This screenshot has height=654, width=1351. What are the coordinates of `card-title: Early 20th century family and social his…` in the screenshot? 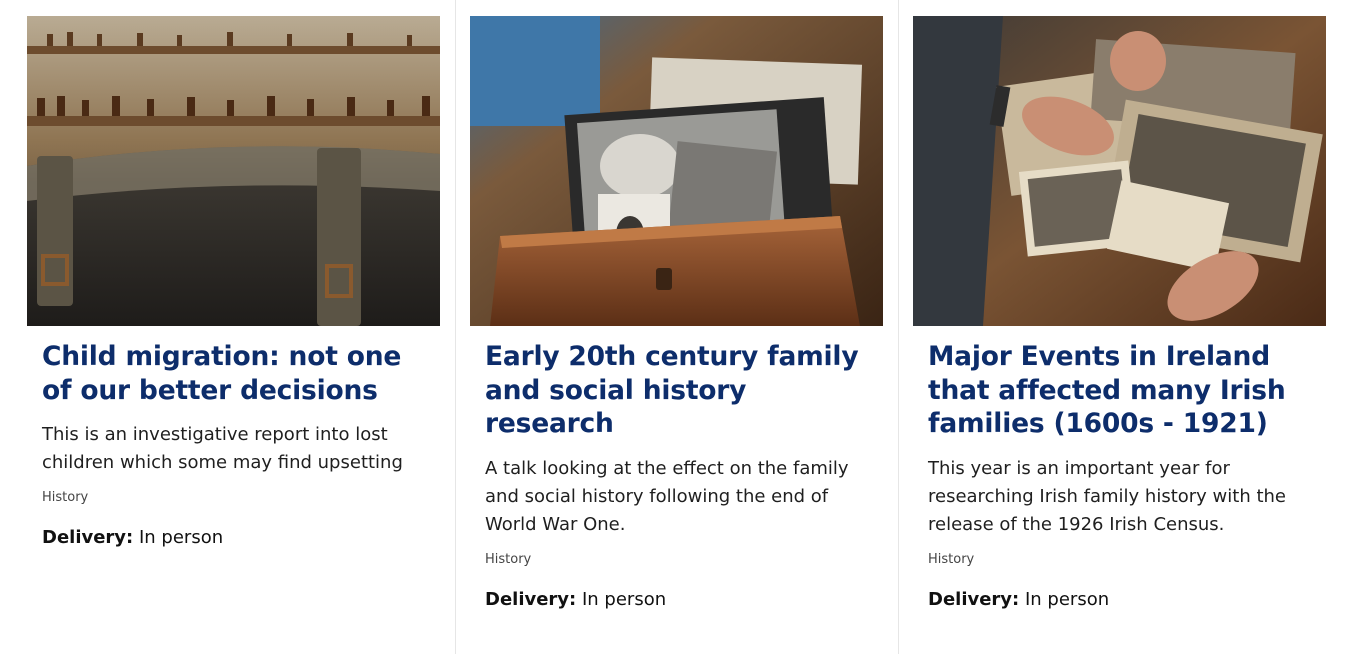 It's located at (676, 390).